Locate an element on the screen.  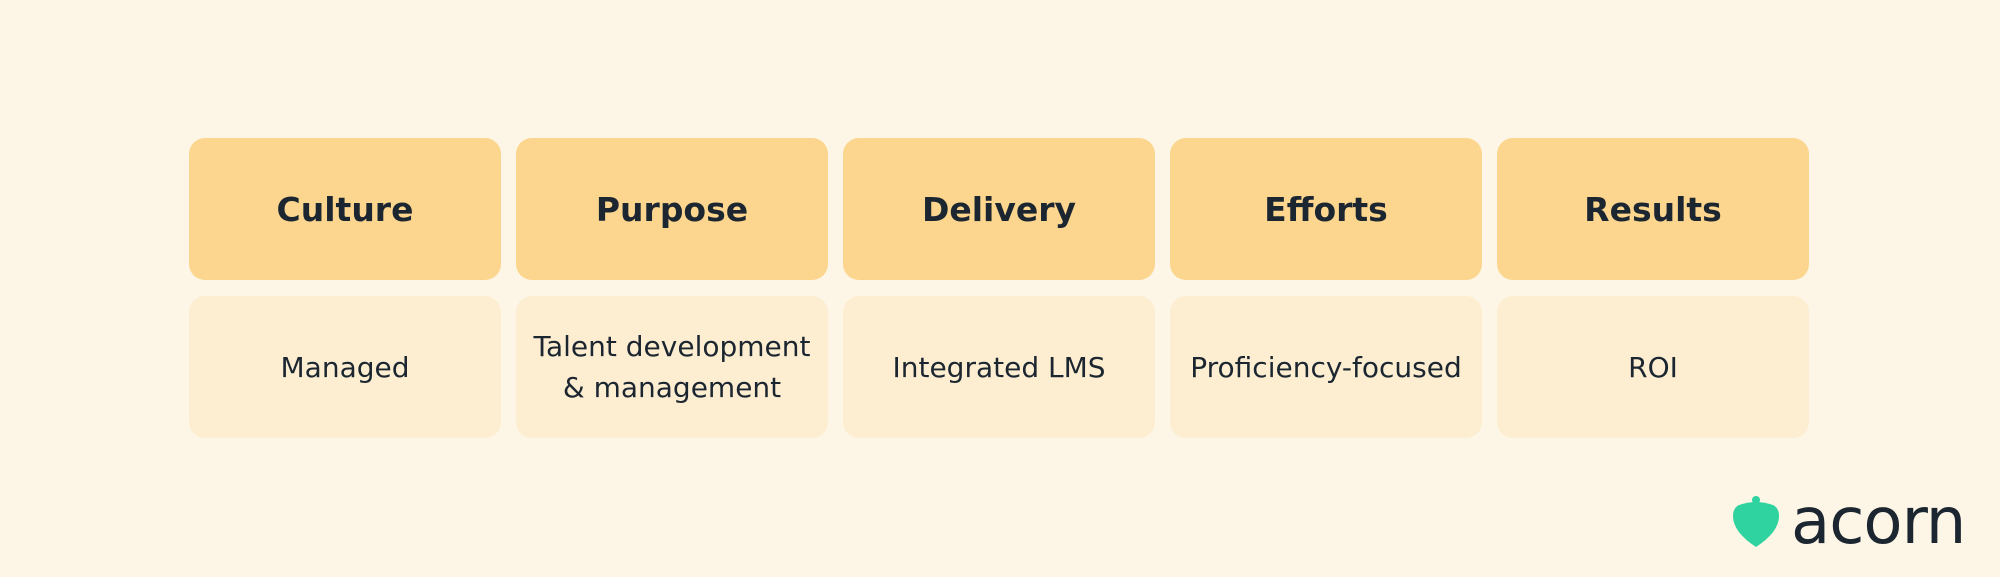
logo-text: acorn is located at coordinates (1878, 522).